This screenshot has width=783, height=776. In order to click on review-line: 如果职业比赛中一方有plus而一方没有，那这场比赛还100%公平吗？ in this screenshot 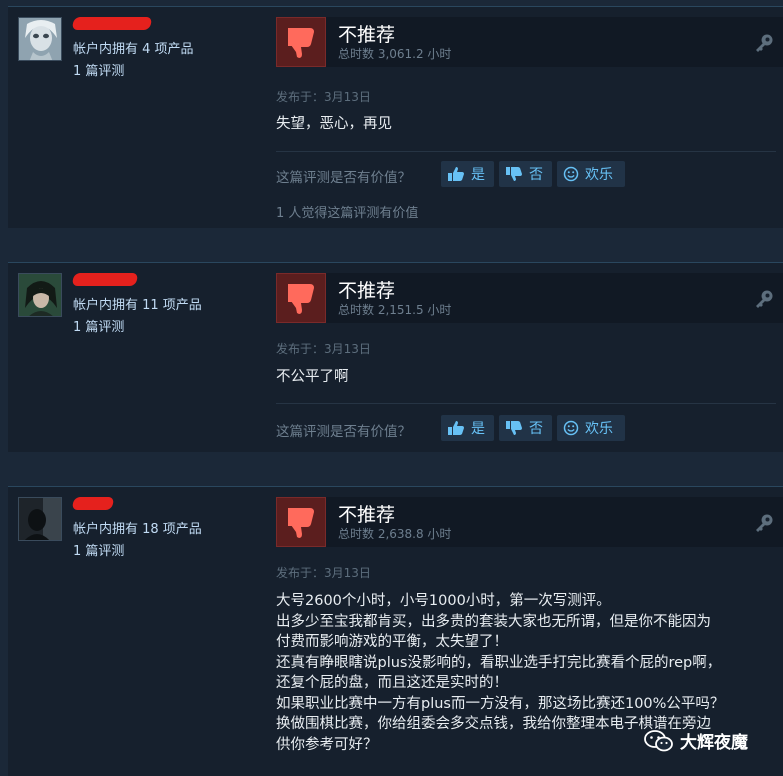, I will do `click(500, 703)`.